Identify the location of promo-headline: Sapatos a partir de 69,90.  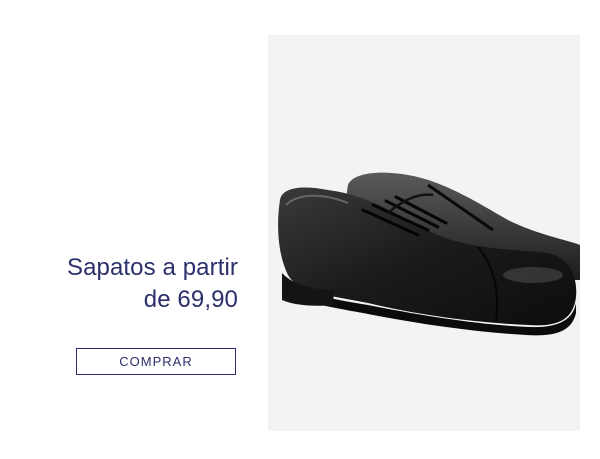
(119, 284).